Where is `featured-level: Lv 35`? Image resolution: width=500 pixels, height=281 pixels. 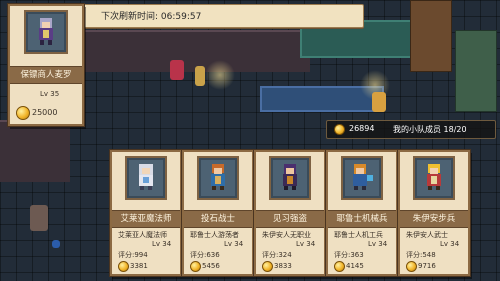
featured-level: Lv 35 is located at coordinates (50, 94).